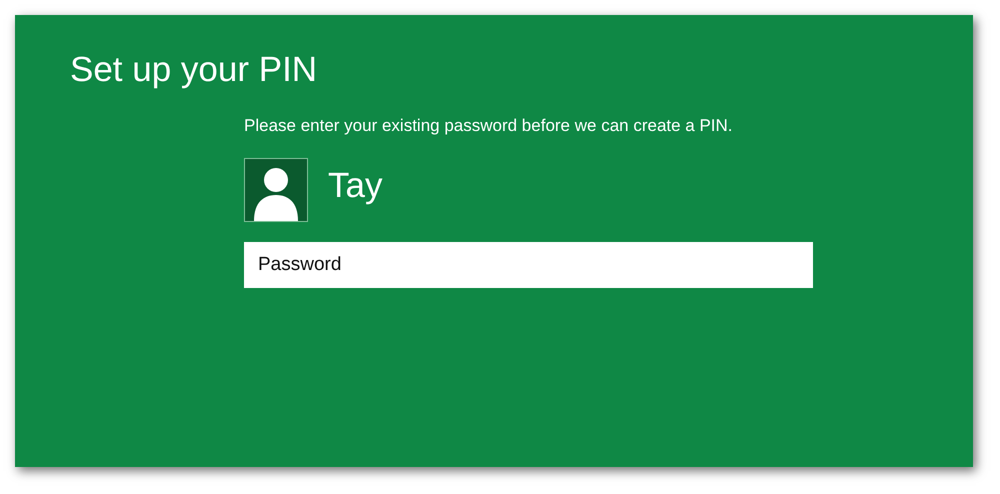 This screenshot has width=1000, height=494. What do you see at coordinates (276, 190) in the screenshot?
I see `user-avatar-icon` at bounding box center [276, 190].